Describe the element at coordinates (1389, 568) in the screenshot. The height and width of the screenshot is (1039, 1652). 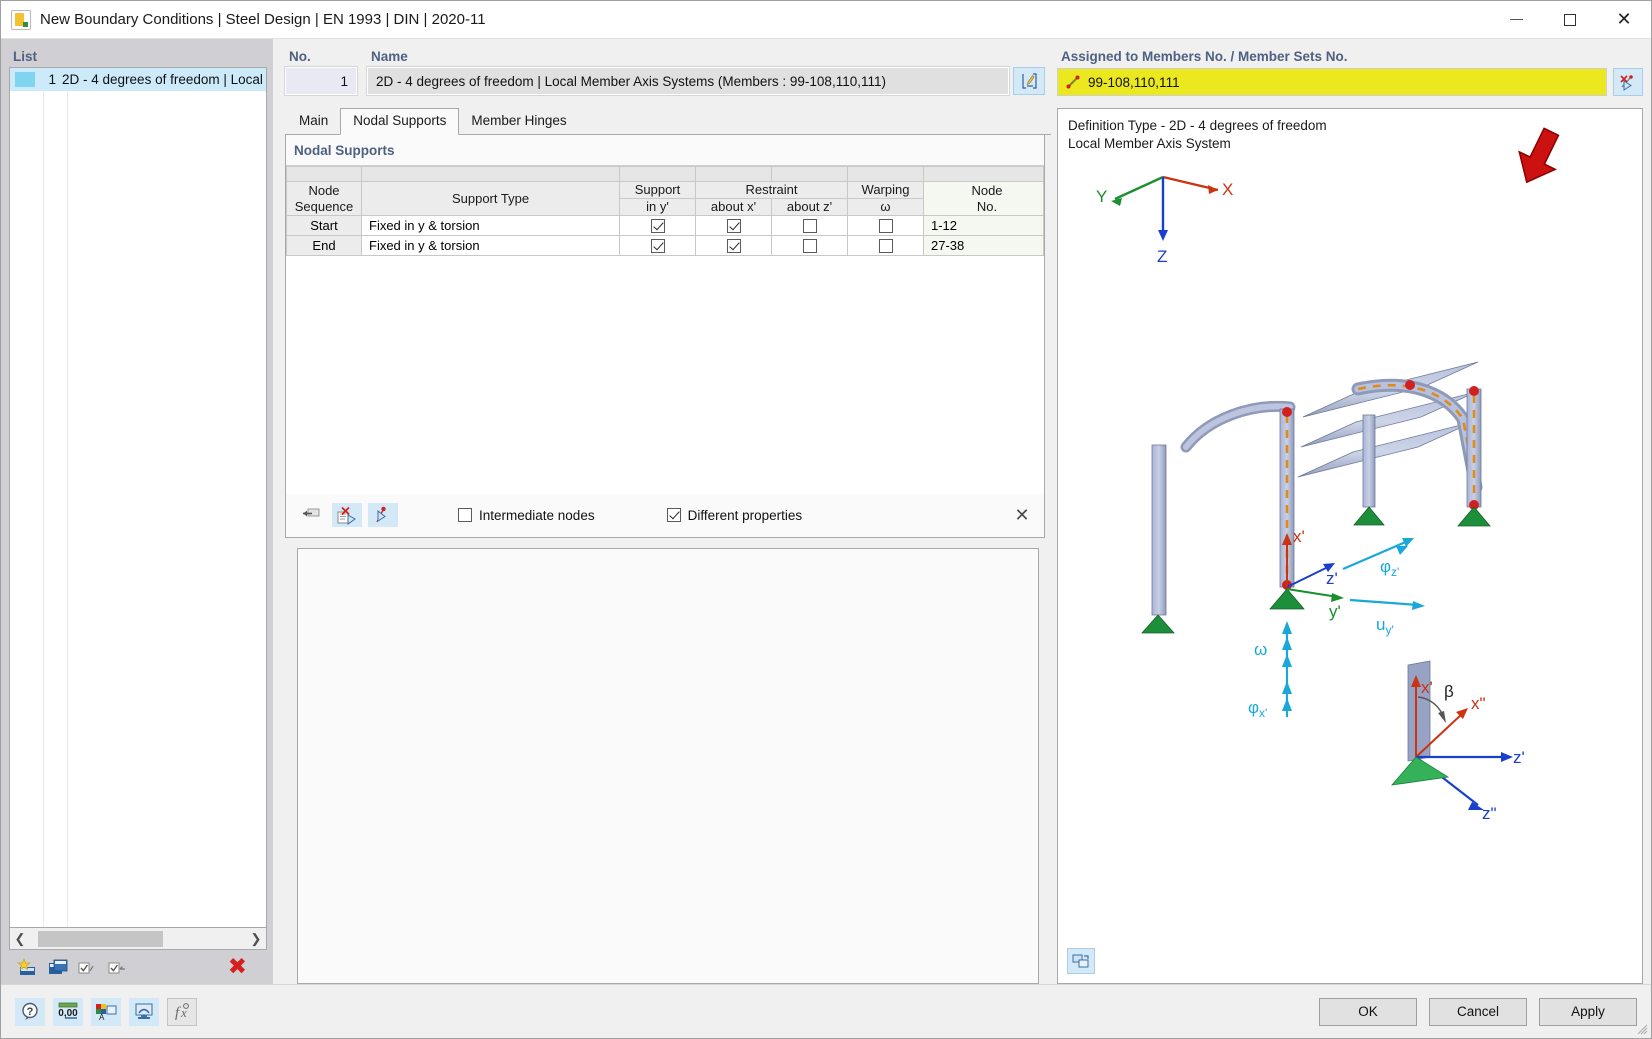
I see `dof-label-phi-z: φz'` at that location.